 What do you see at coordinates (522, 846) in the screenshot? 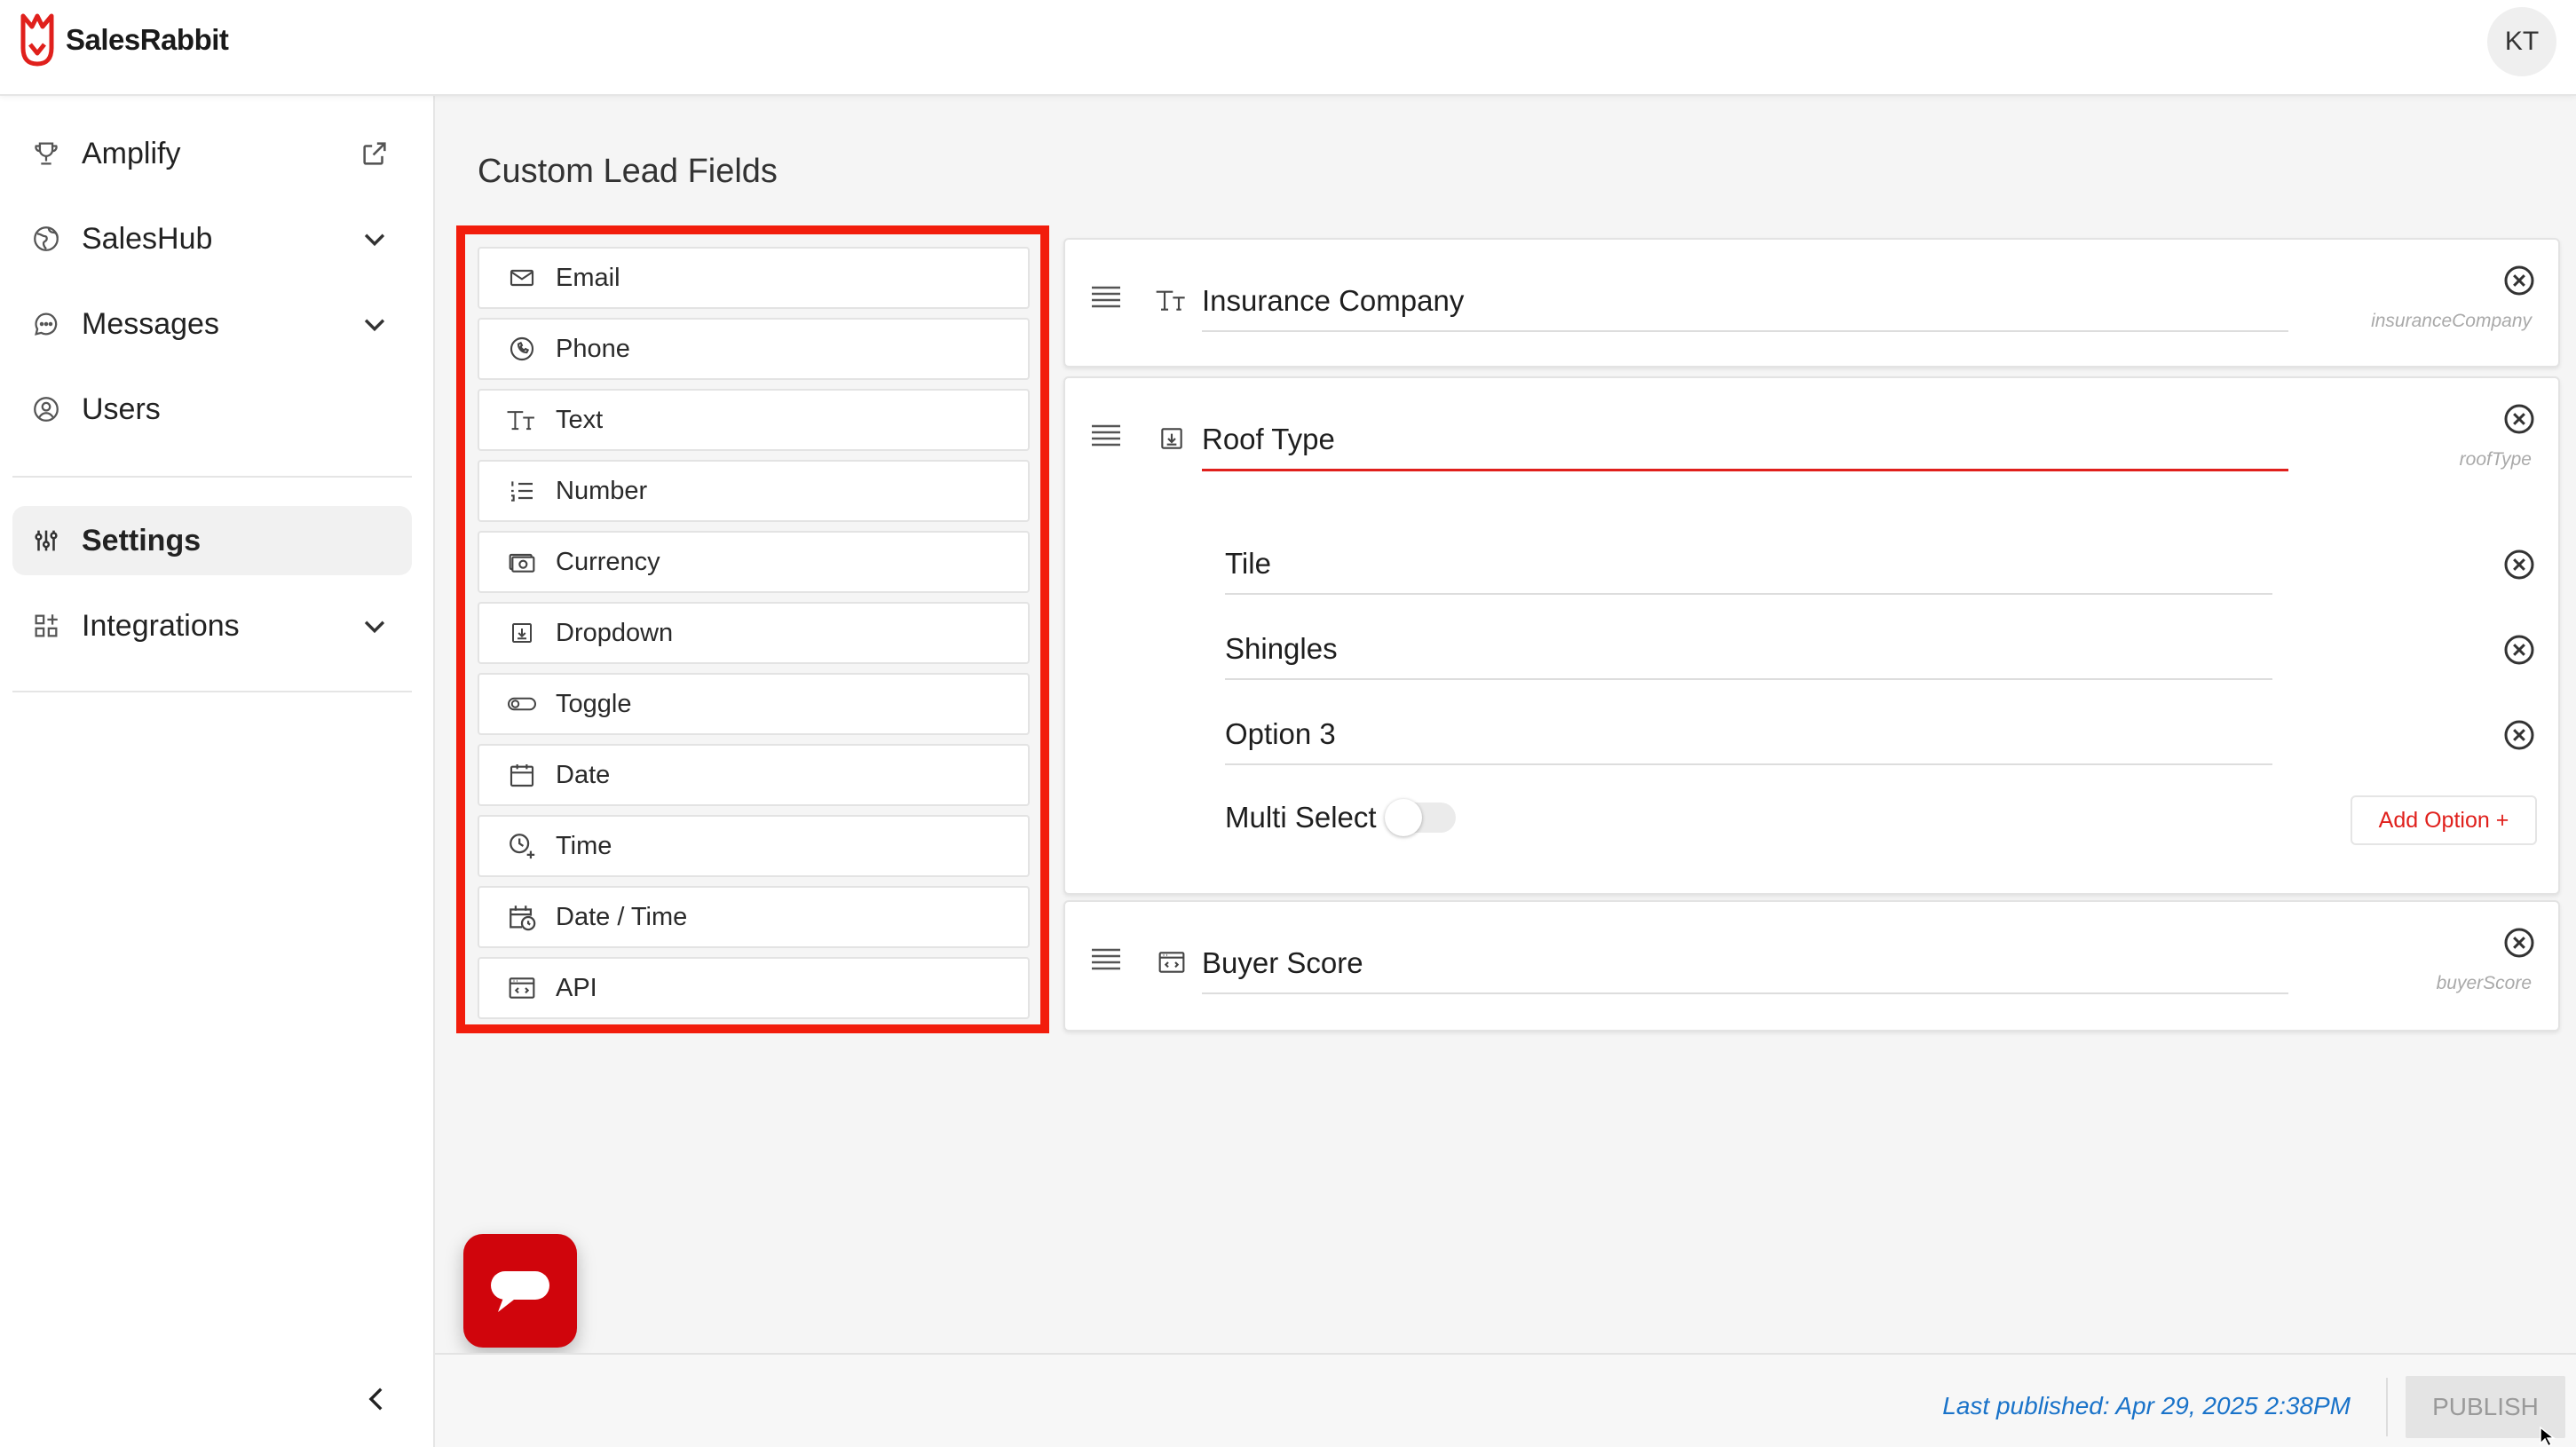
I see `clock-plus-icon` at bounding box center [522, 846].